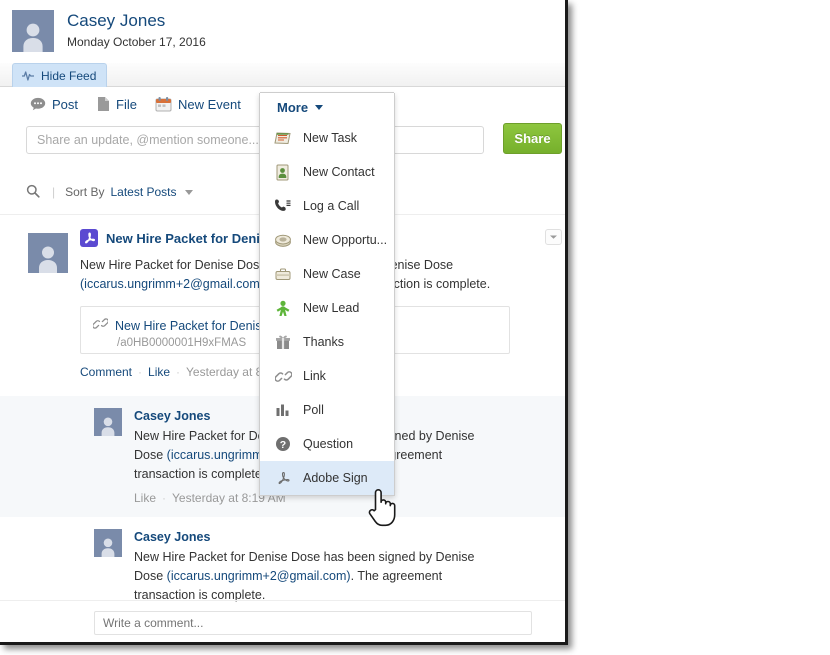 Image resolution: width=830 pixels, height=655 pixels. What do you see at coordinates (33, 192) in the screenshot?
I see `magnifier-icon` at bounding box center [33, 192].